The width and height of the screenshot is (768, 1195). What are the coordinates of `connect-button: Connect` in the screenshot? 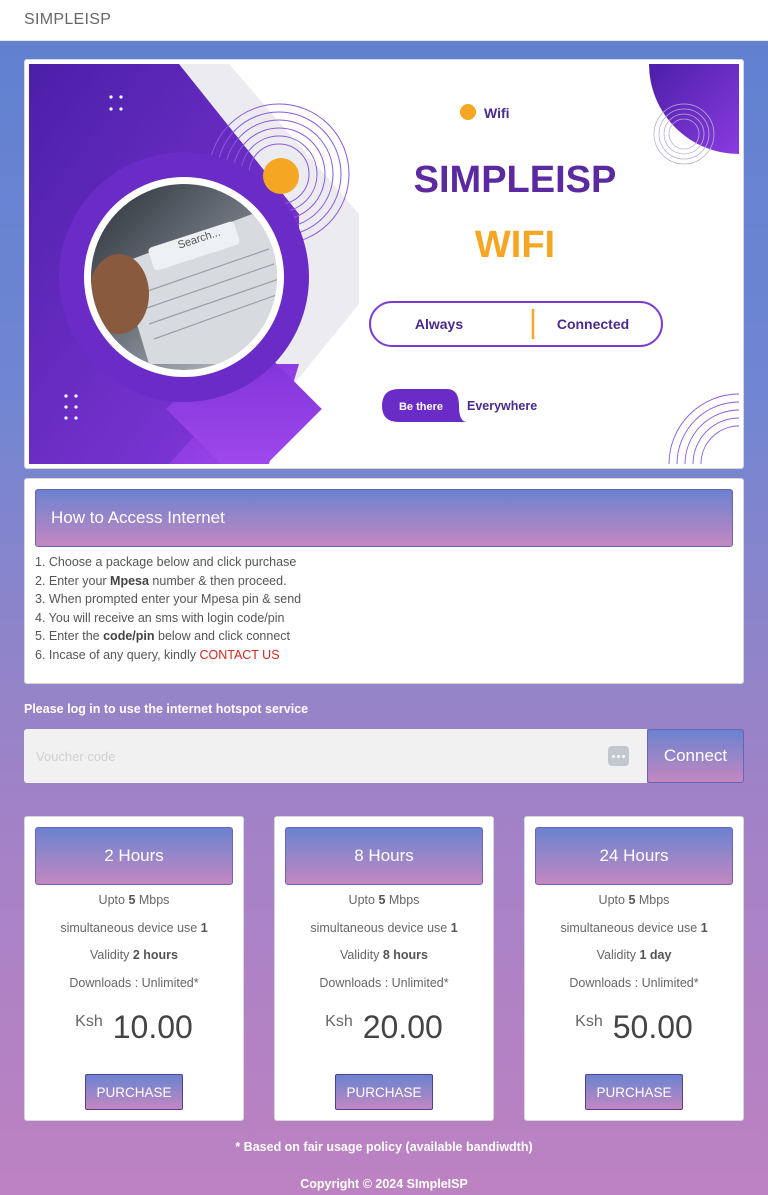 It's located at (695, 756).